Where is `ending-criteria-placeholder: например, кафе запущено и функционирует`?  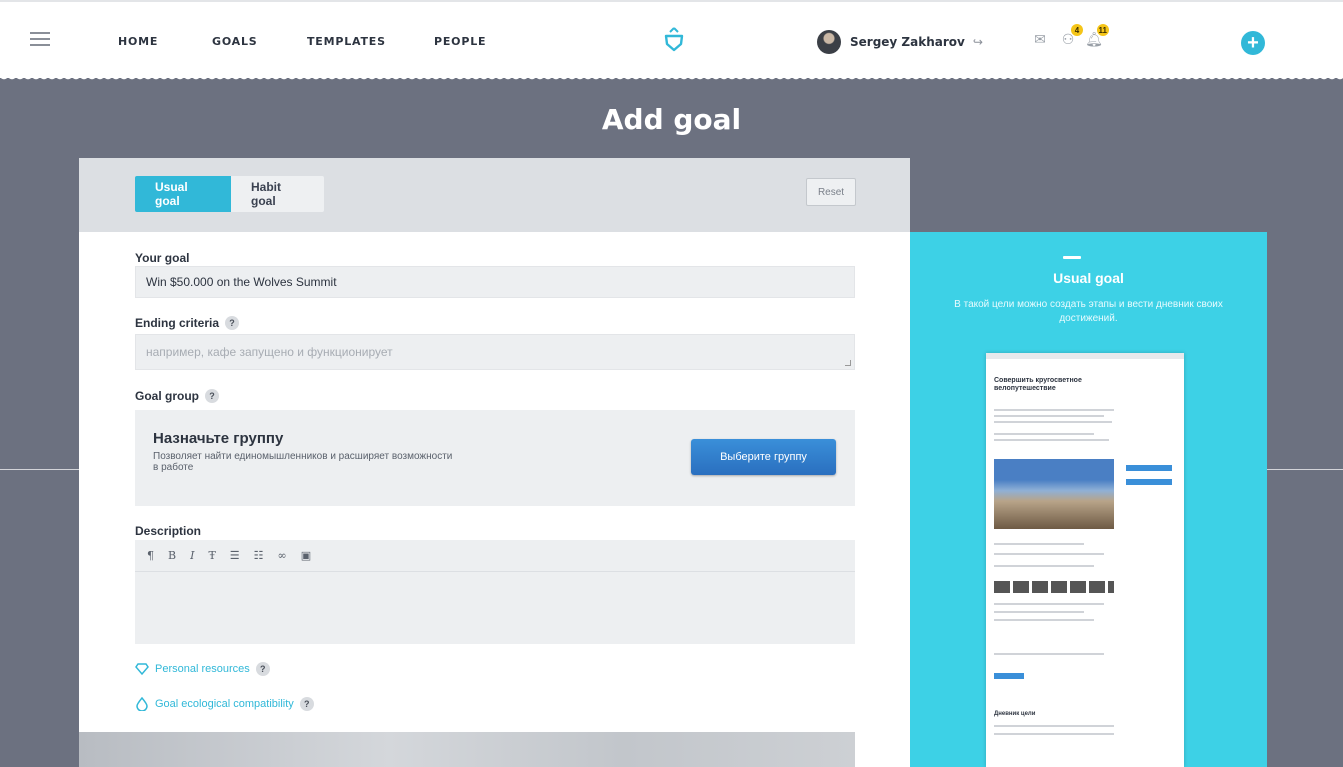
ending-criteria-placeholder: например, кафе запущено и функционирует is located at coordinates (269, 352).